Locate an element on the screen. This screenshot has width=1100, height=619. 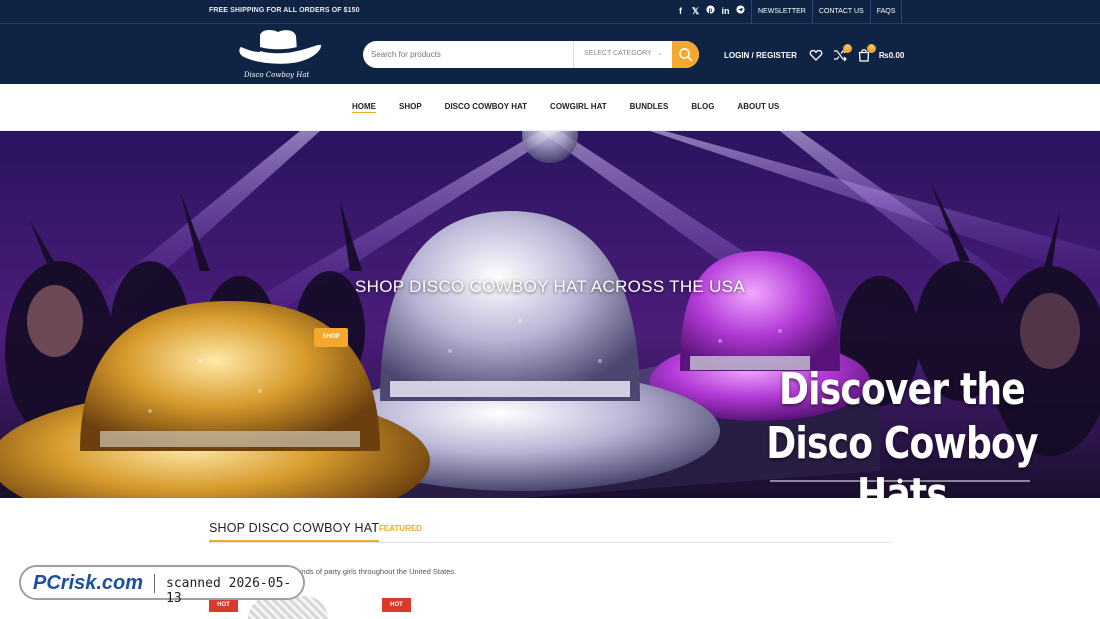
logo-text: Disco Cowboy Hat is located at coordinates (277, 75).